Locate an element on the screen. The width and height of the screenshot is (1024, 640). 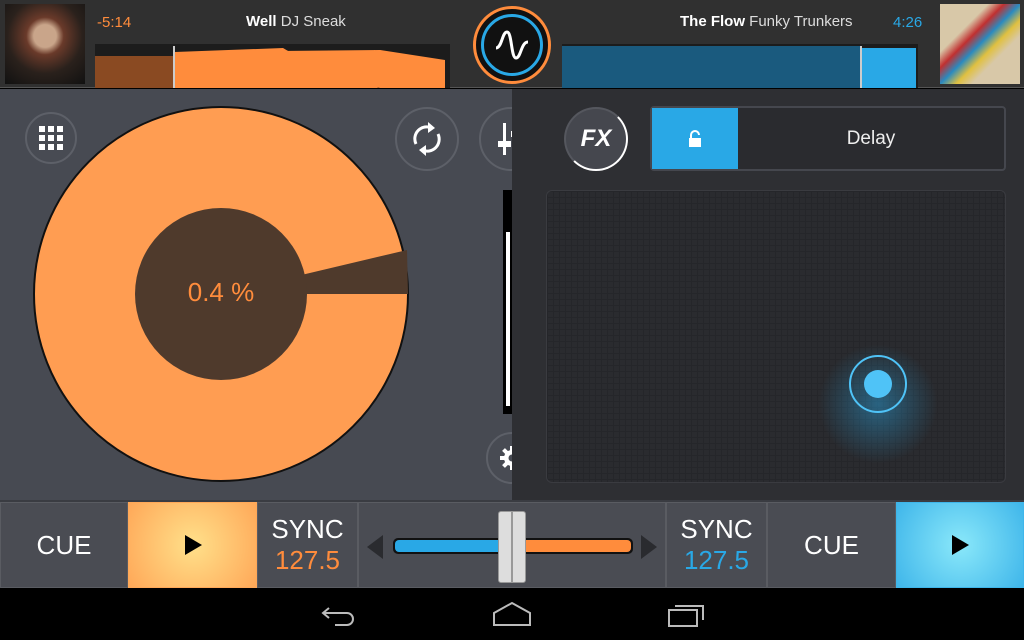
wave-logo-icon is located at coordinates (512, 45).